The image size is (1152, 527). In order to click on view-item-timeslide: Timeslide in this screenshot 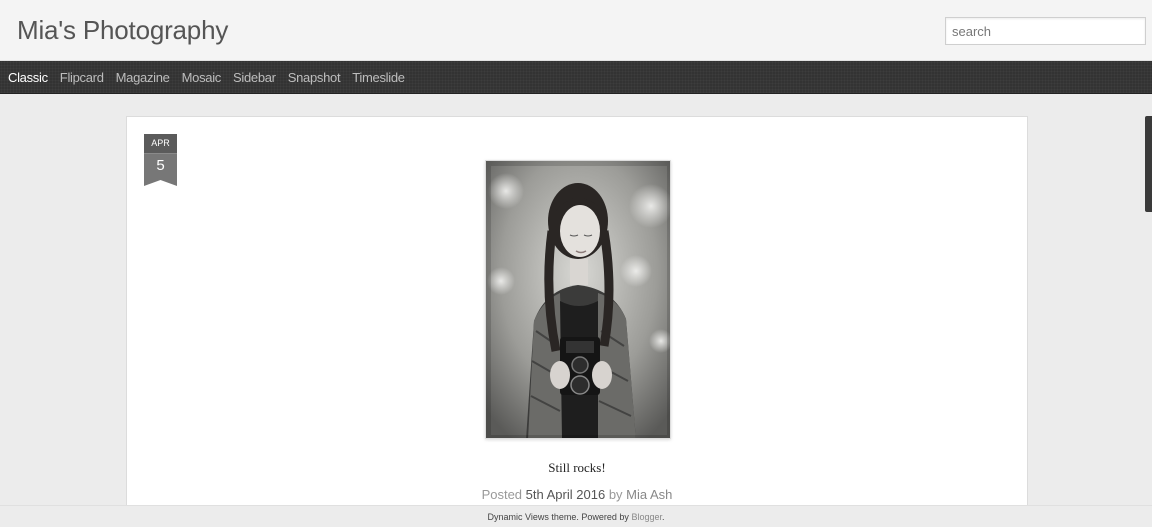, I will do `click(378, 77)`.